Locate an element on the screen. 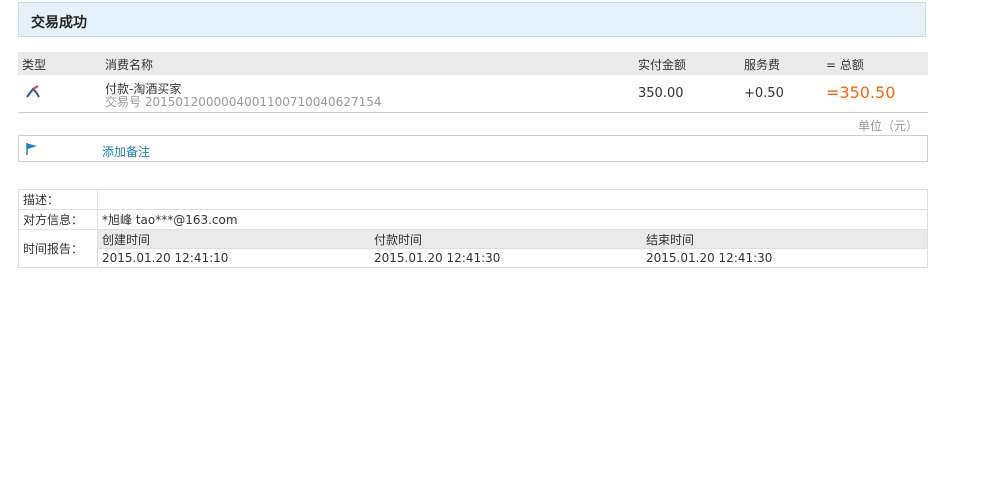 The image size is (1000, 496). party-label: 对方信息： is located at coordinates (58, 219).